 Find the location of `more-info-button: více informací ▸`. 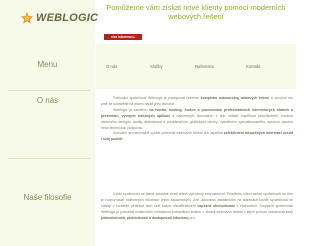

more-info-button: více informací ▸ is located at coordinates (123, 37).